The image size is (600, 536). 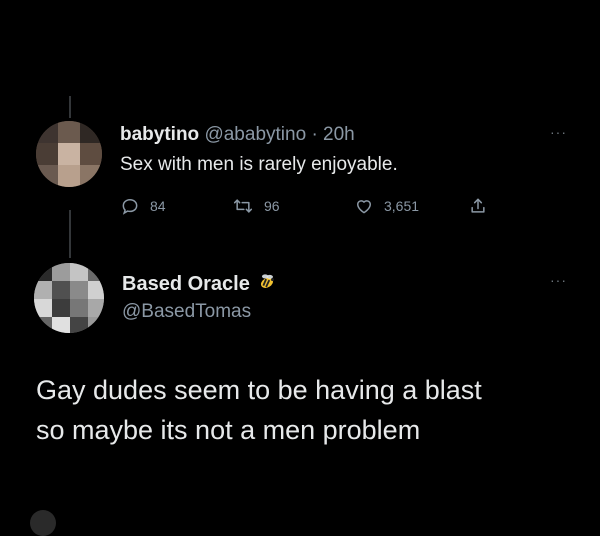 I want to click on tweet2-handle: @BasedTomas, so click(x=186, y=312).